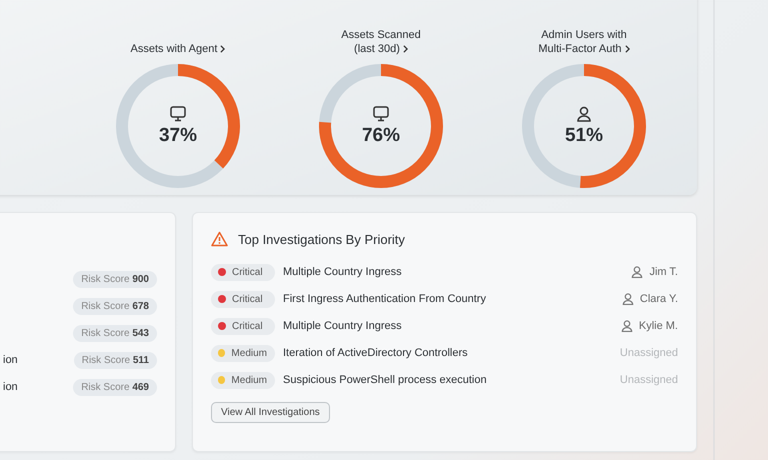  Describe the element at coordinates (451, 380) in the screenshot. I see `investigation-link: Suspicious PowerShell process execution` at that location.